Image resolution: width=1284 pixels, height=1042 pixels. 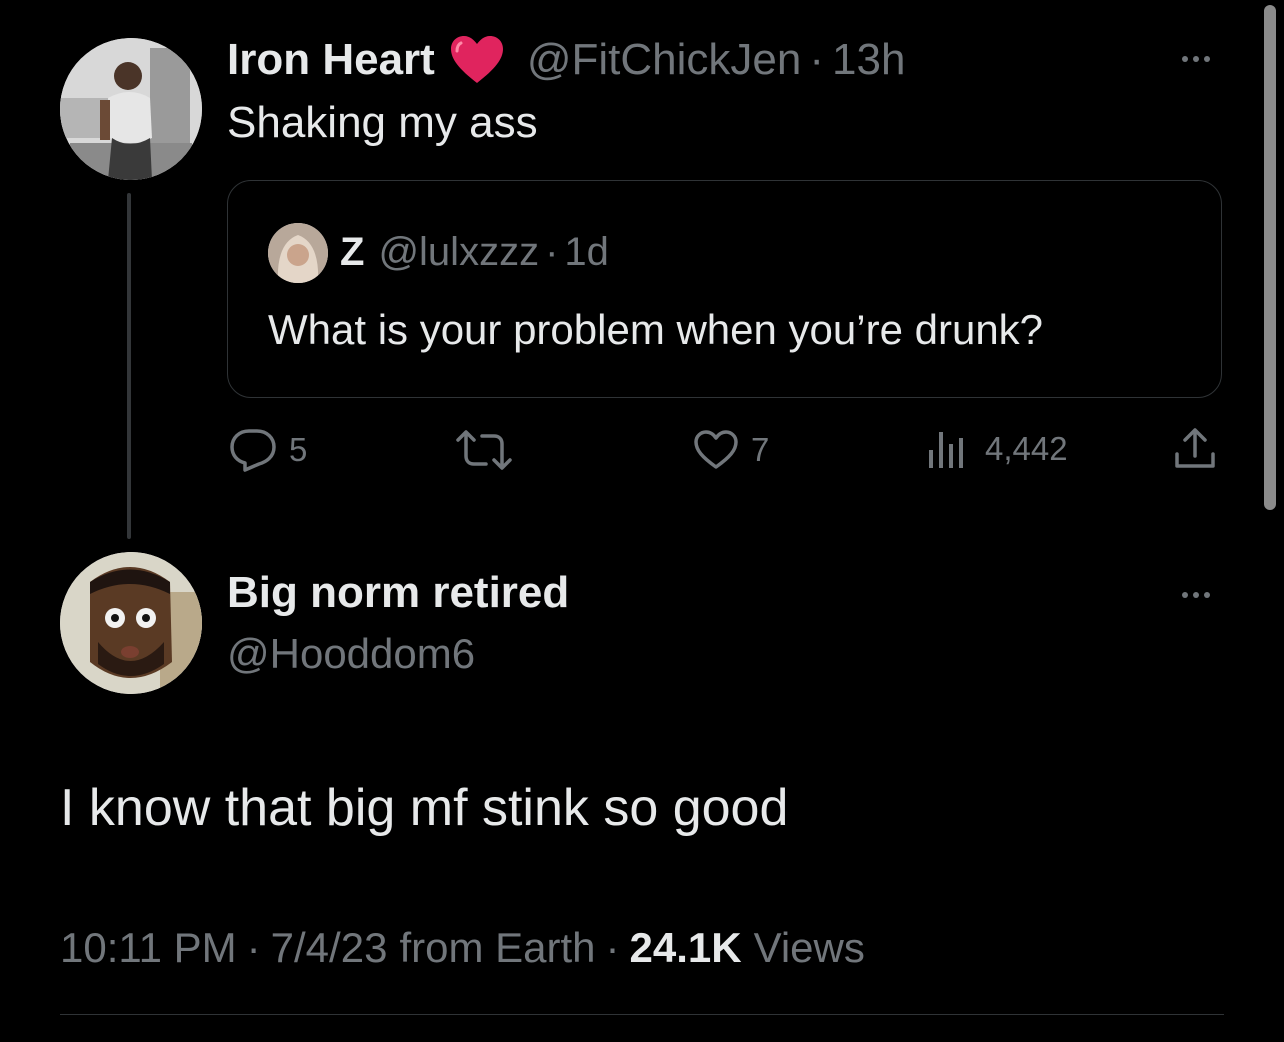 What do you see at coordinates (424, 808) in the screenshot?
I see `reply-tweet-text: I know that big mf stink so good` at bounding box center [424, 808].